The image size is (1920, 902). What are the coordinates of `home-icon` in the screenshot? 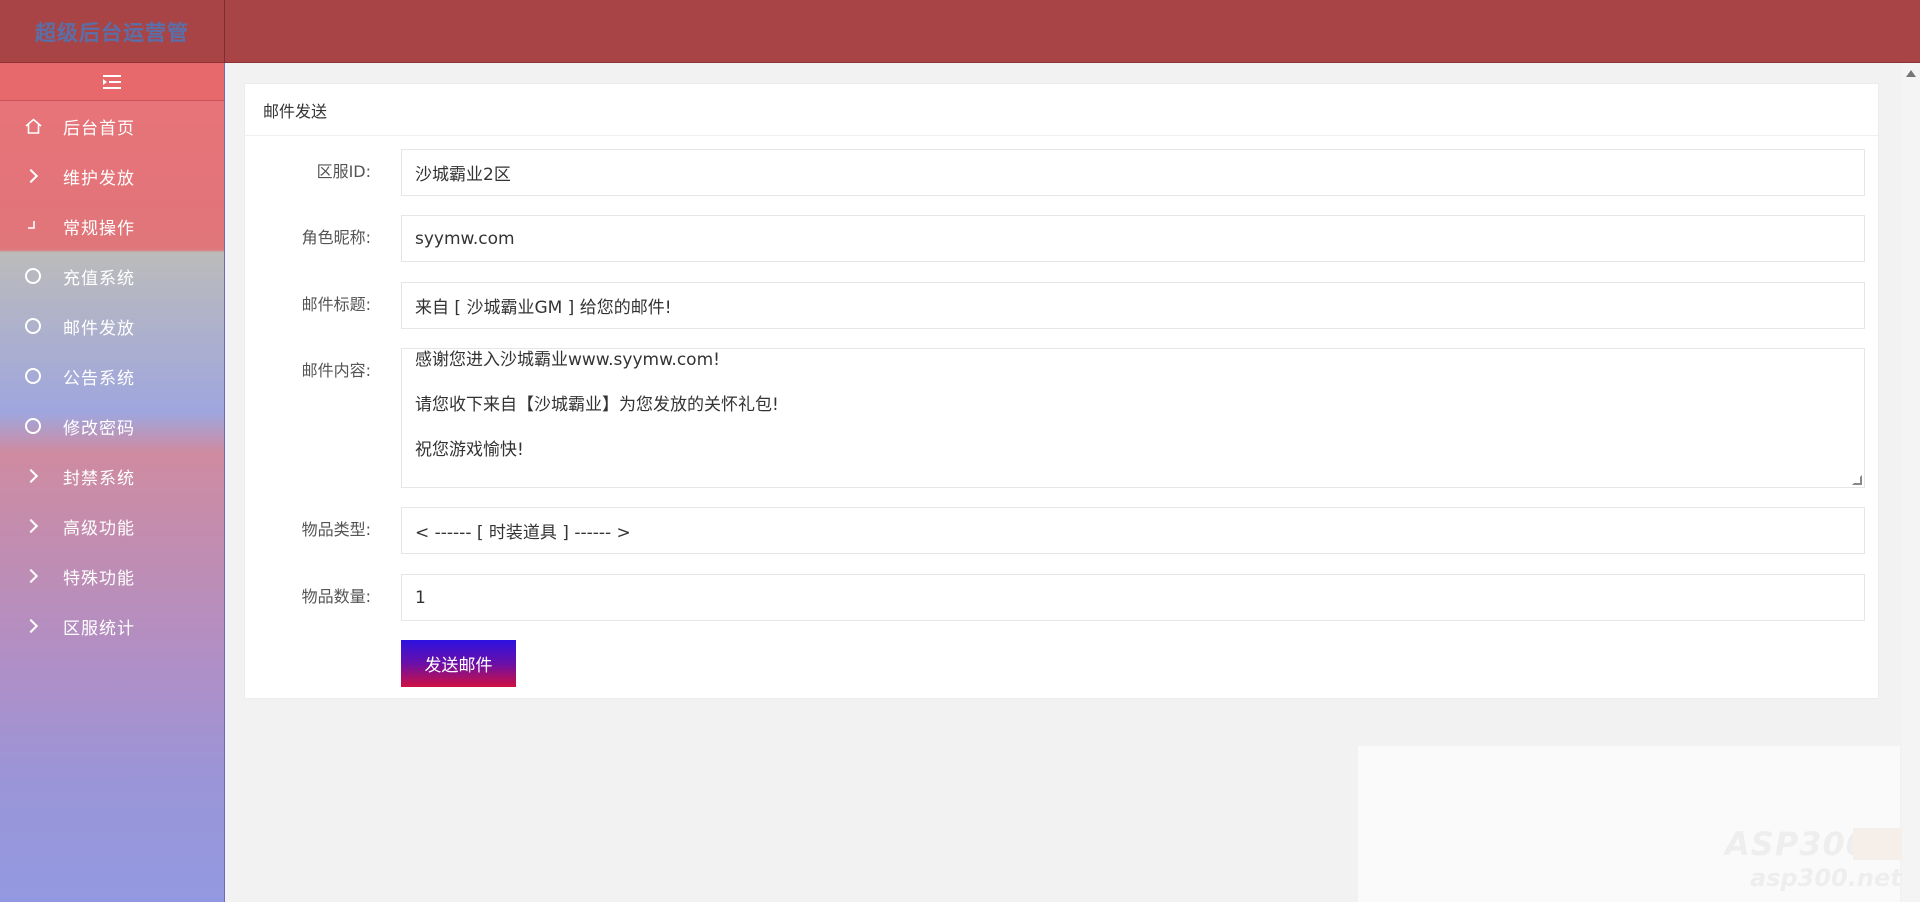 It's located at (33, 126).